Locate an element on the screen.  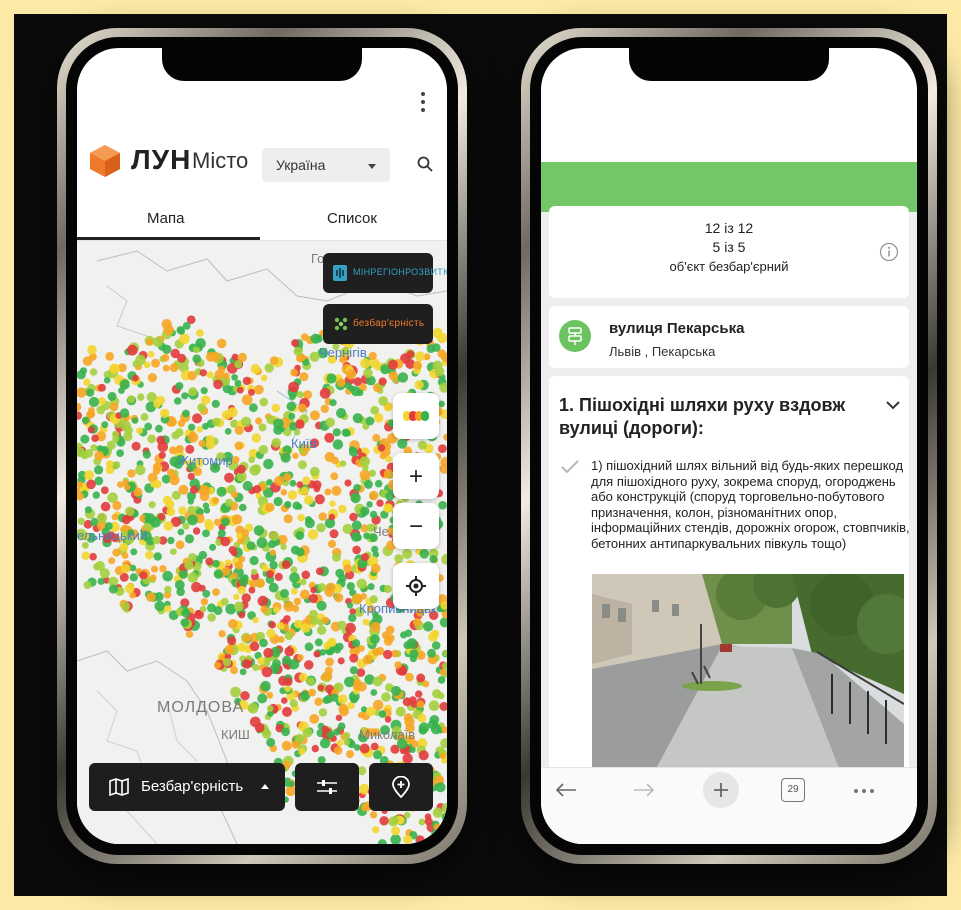
zoom-out-button: − is located at coordinates (416, 526).